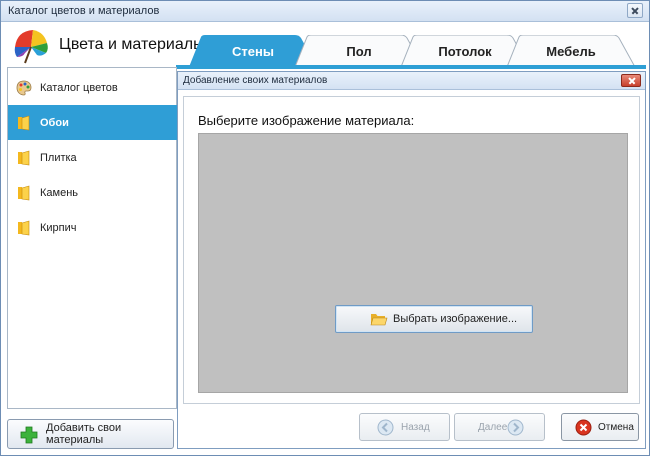 This screenshot has height=456, width=650. What do you see at coordinates (465, 51) in the screenshot?
I see `tab-ceiling-label: Потолок` at bounding box center [465, 51].